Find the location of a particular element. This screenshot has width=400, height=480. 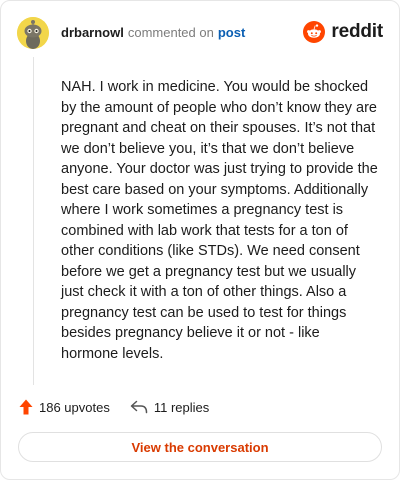

view-conversation-button: View the conversation is located at coordinates (200, 447).